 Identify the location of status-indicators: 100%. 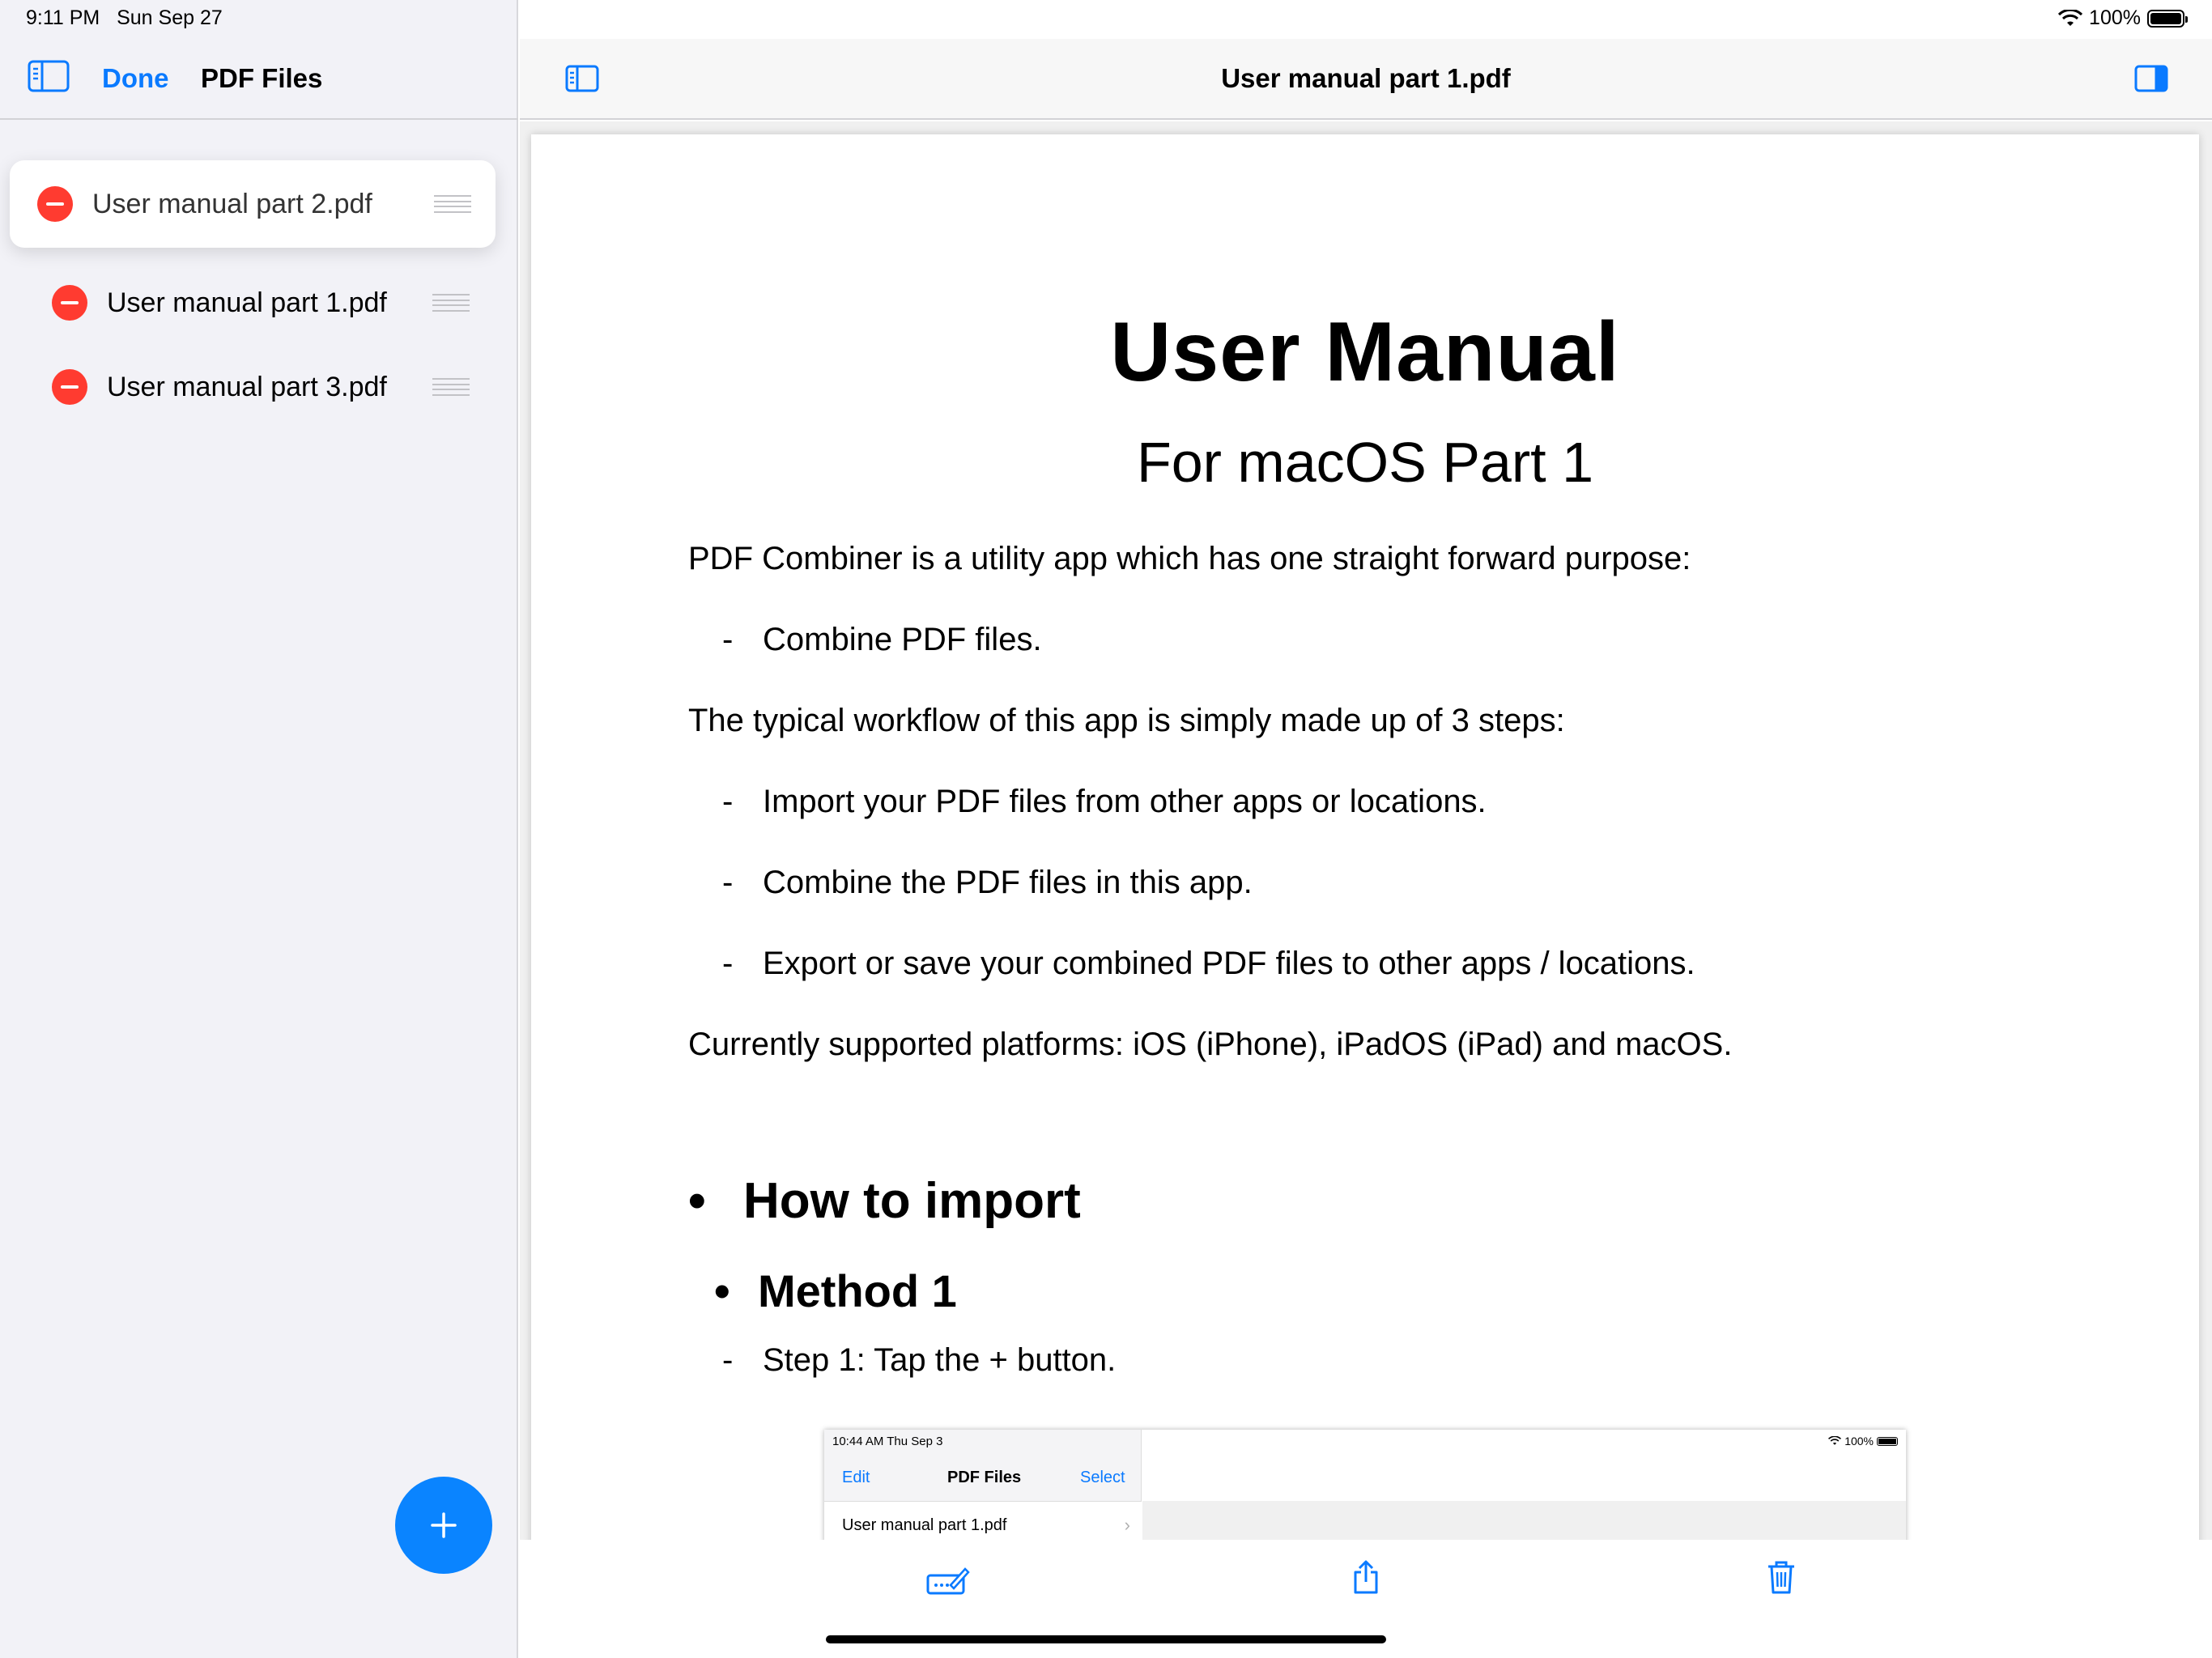
(2123, 18).